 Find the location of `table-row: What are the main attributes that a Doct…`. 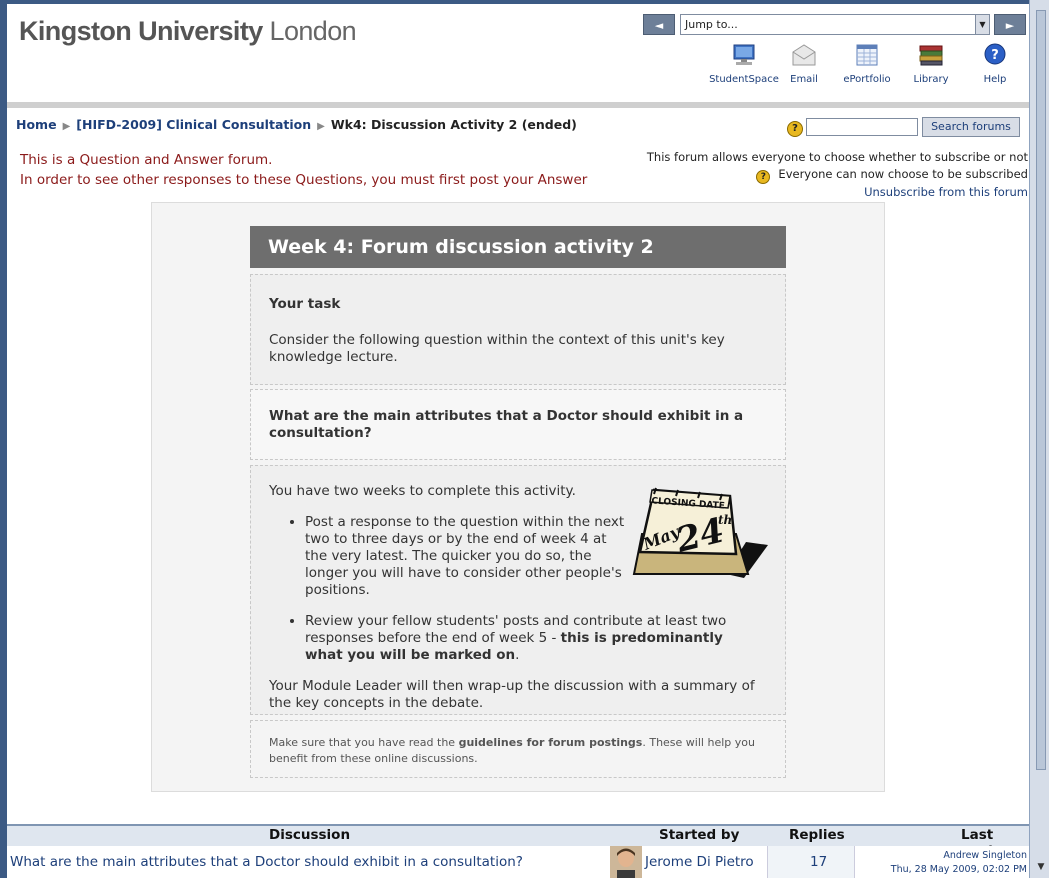

table-row: What are the main attributes that a Doct… is located at coordinates (518, 862).